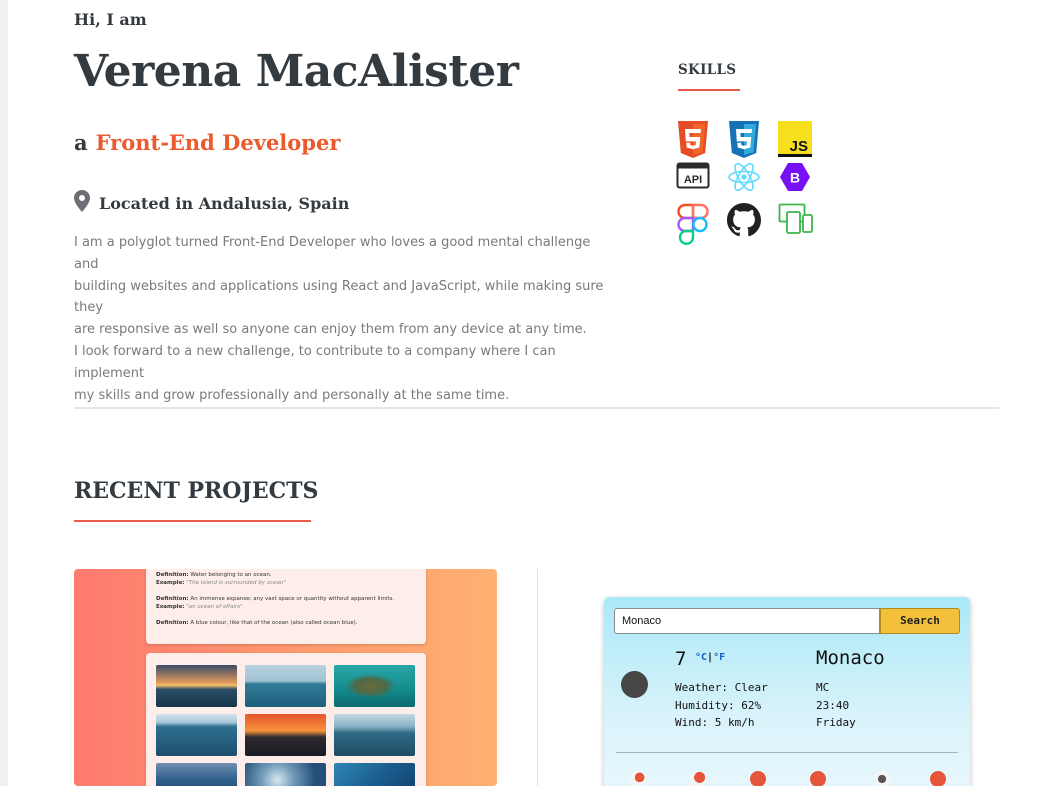 The width and height of the screenshot is (1048, 786). What do you see at coordinates (81, 142) in the screenshot?
I see `role-prefix: a` at bounding box center [81, 142].